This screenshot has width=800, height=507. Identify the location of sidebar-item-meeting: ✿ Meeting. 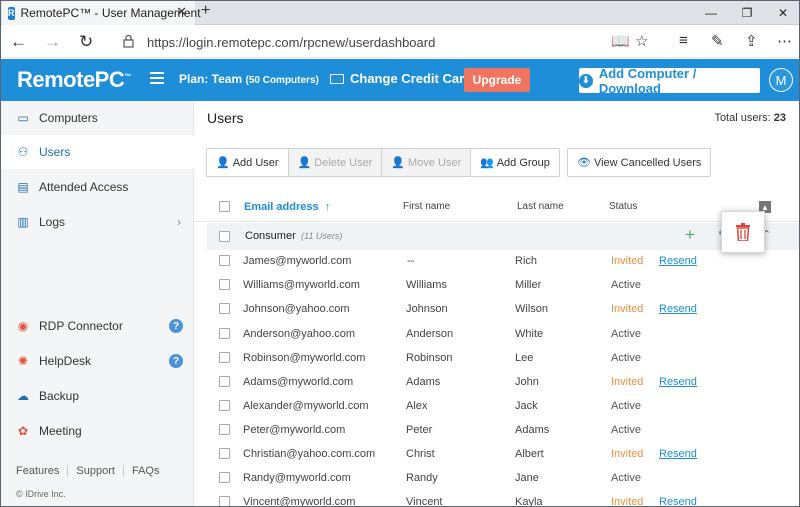
(97, 431).